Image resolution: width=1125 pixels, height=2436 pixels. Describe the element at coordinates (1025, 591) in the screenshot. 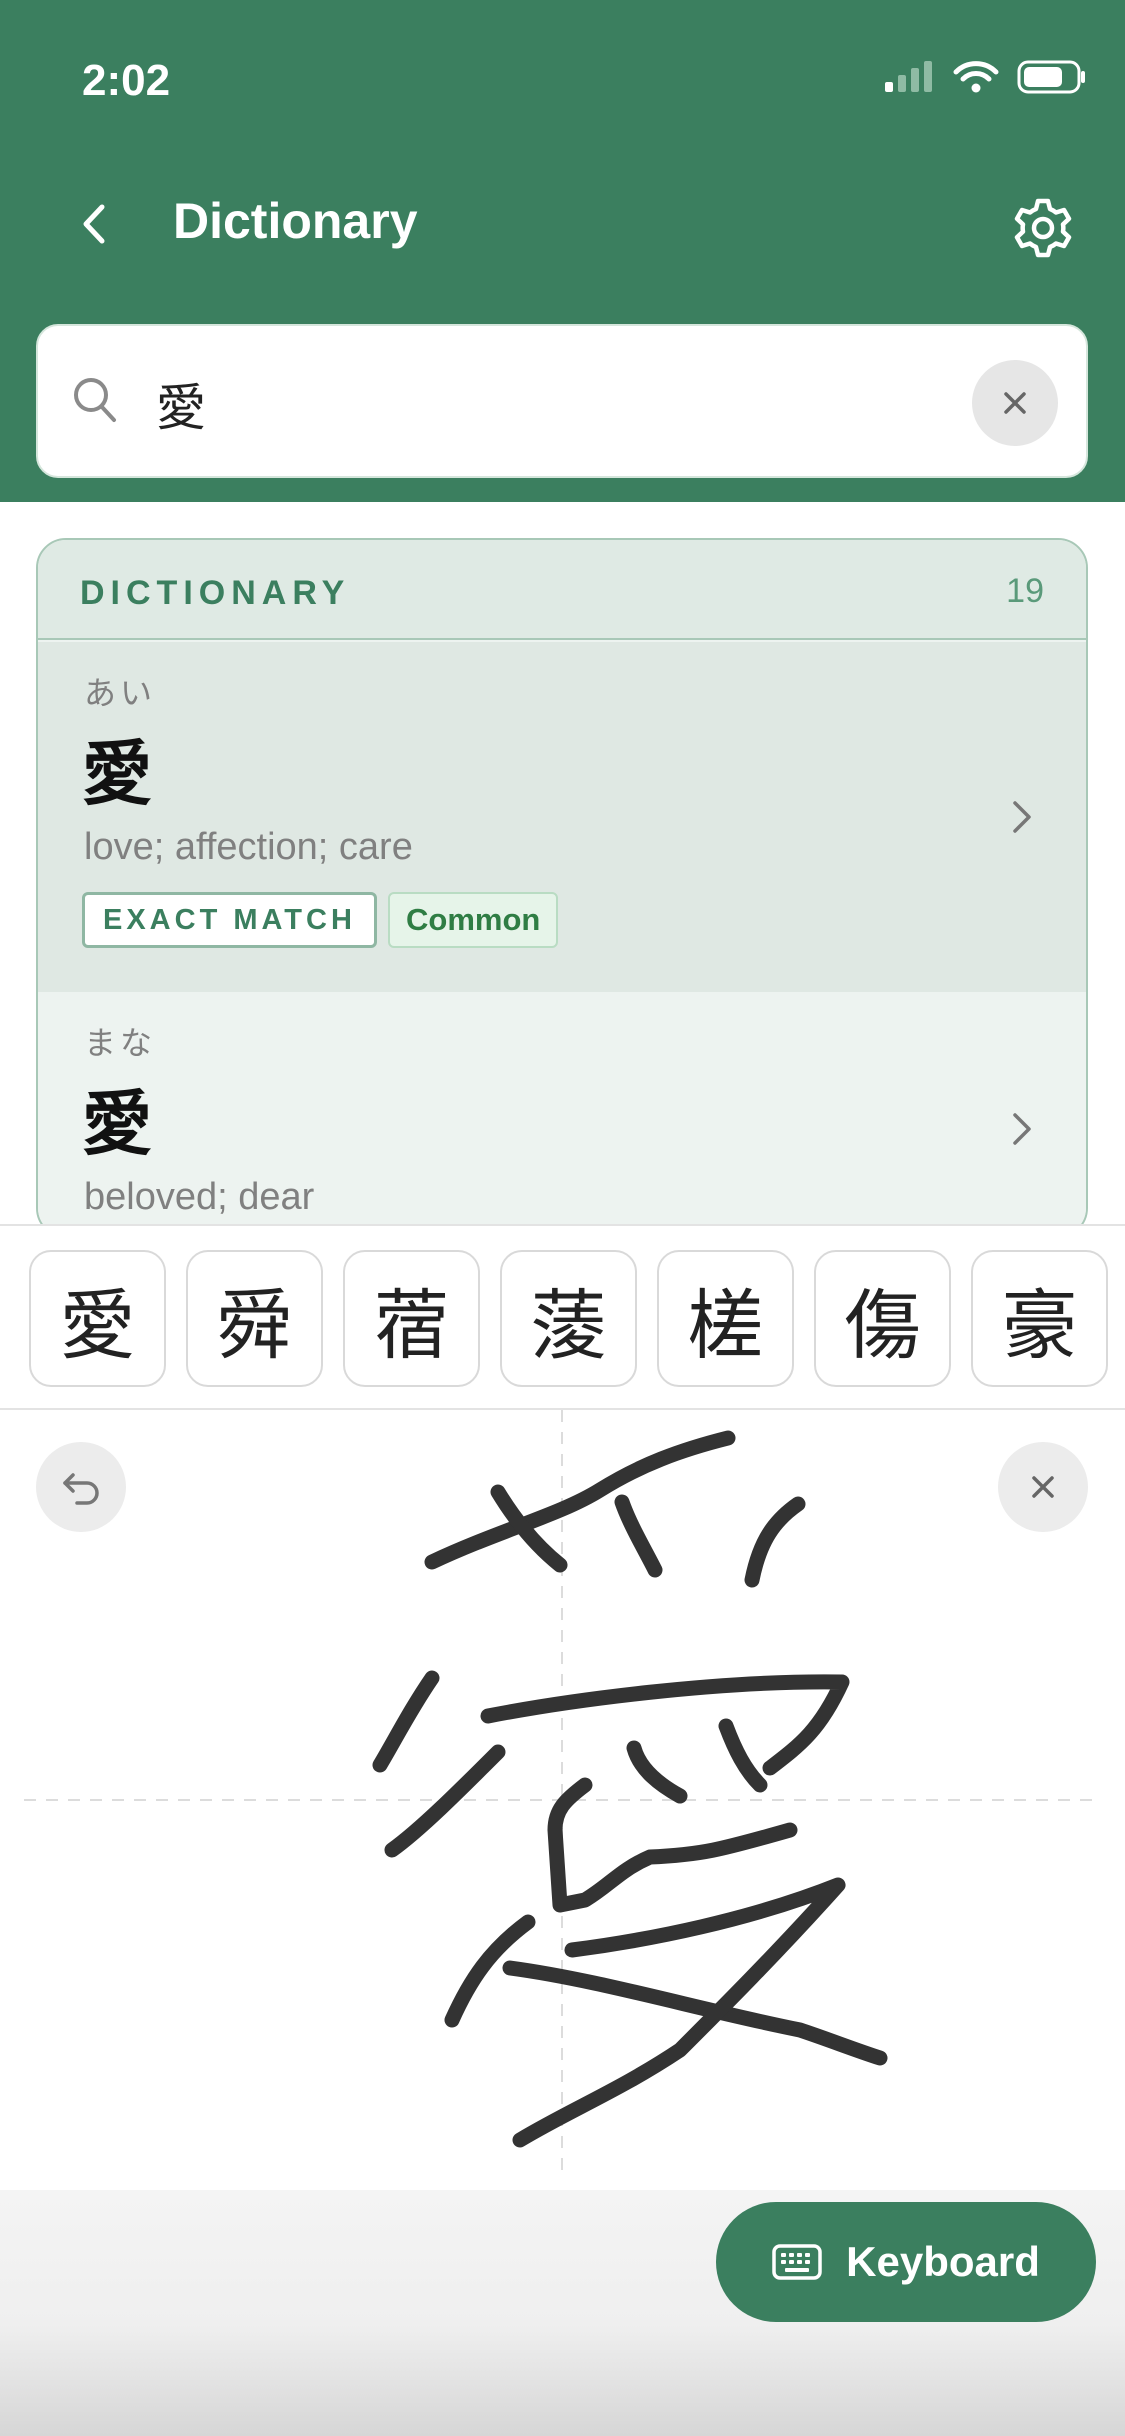

I see `result-count: 19` at that location.